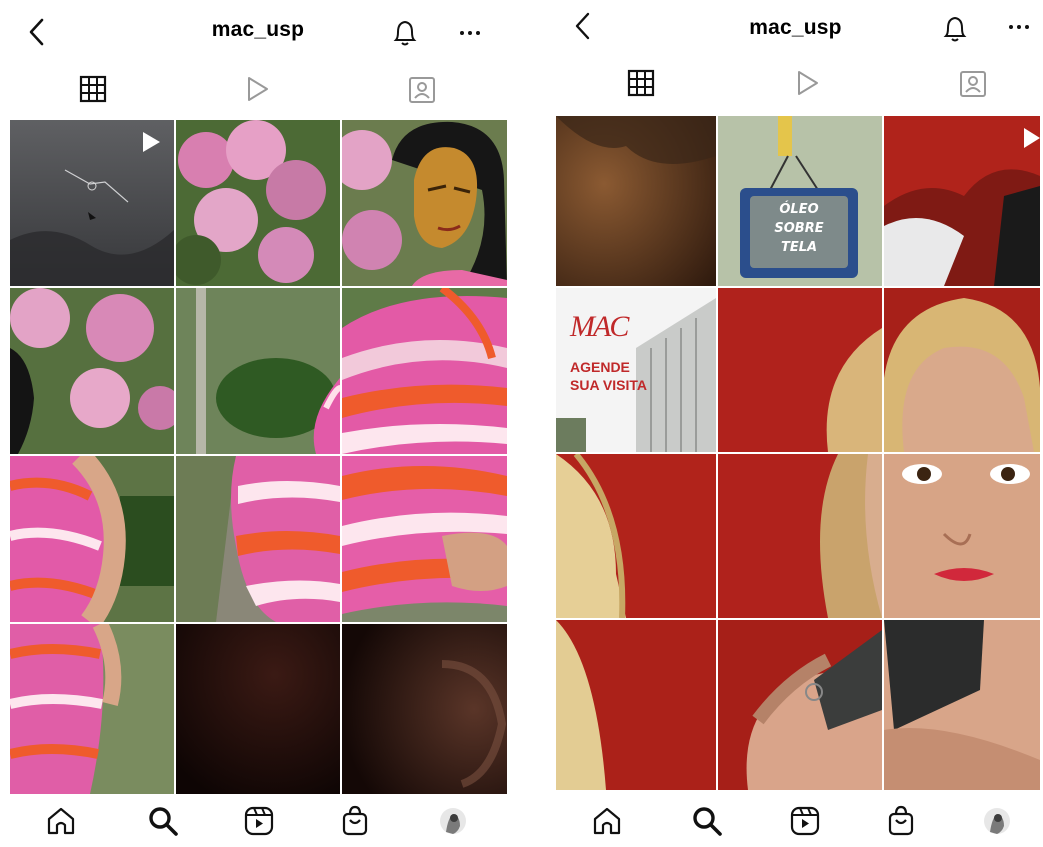  Describe the element at coordinates (600, 367) in the screenshot. I see `mac-caption-line: AGENDE` at that location.